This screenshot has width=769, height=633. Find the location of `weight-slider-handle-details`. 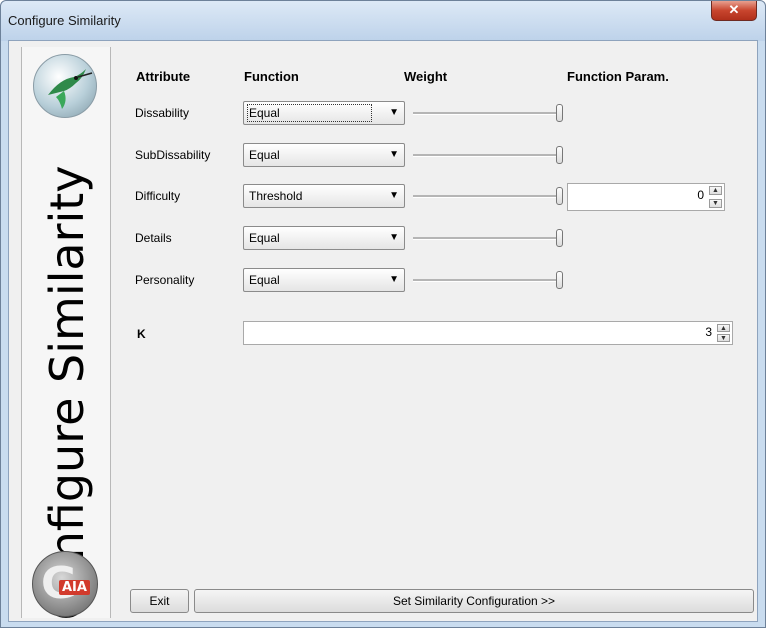

weight-slider-handle-details is located at coordinates (559, 238).